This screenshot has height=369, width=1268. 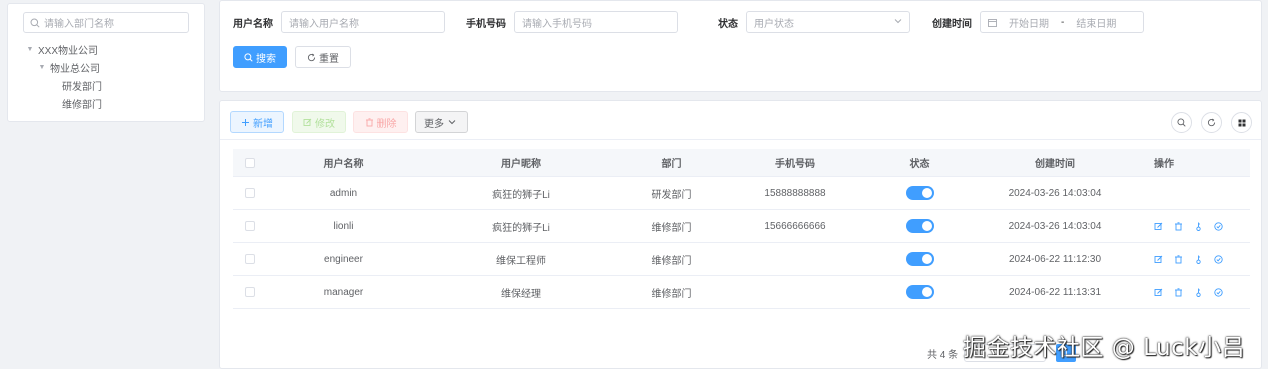 I want to click on tree-node-head-office: ▼ 物业总公司, so click(x=106, y=67).